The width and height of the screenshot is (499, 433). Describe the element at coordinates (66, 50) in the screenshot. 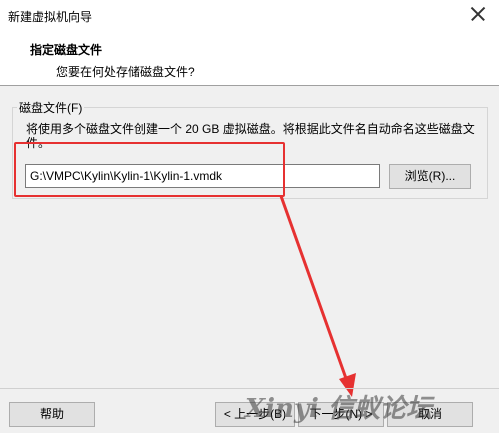

I see `page-title: 指定磁盘文件` at that location.